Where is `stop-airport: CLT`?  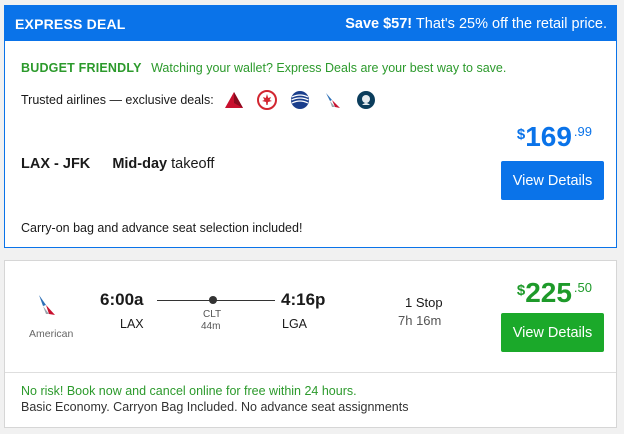
stop-airport: CLT is located at coordinates (212, 314).